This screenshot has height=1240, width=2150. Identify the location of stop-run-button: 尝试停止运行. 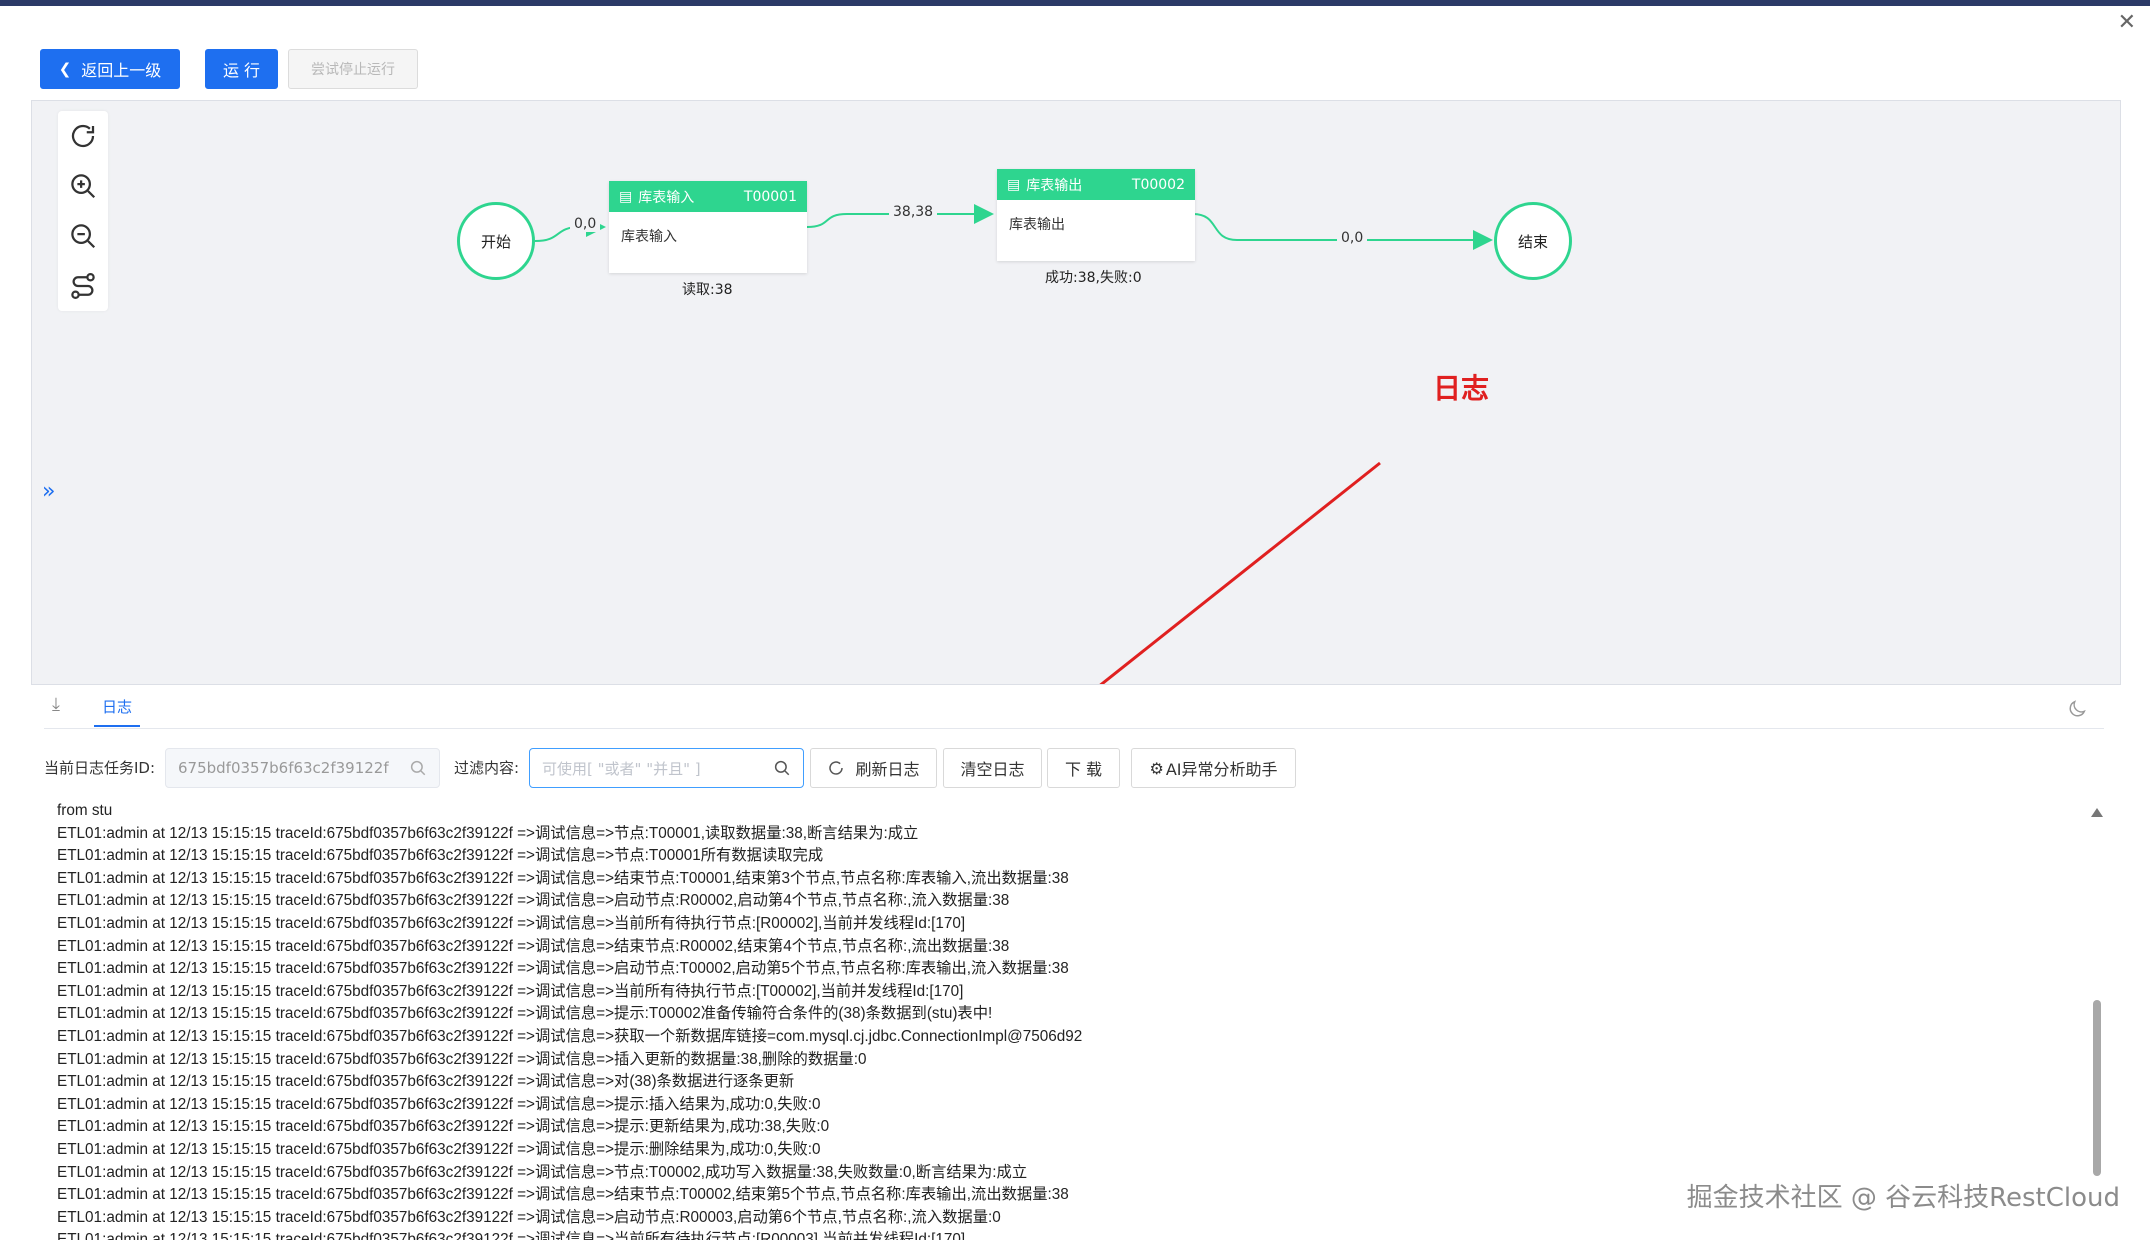
(353, 69).